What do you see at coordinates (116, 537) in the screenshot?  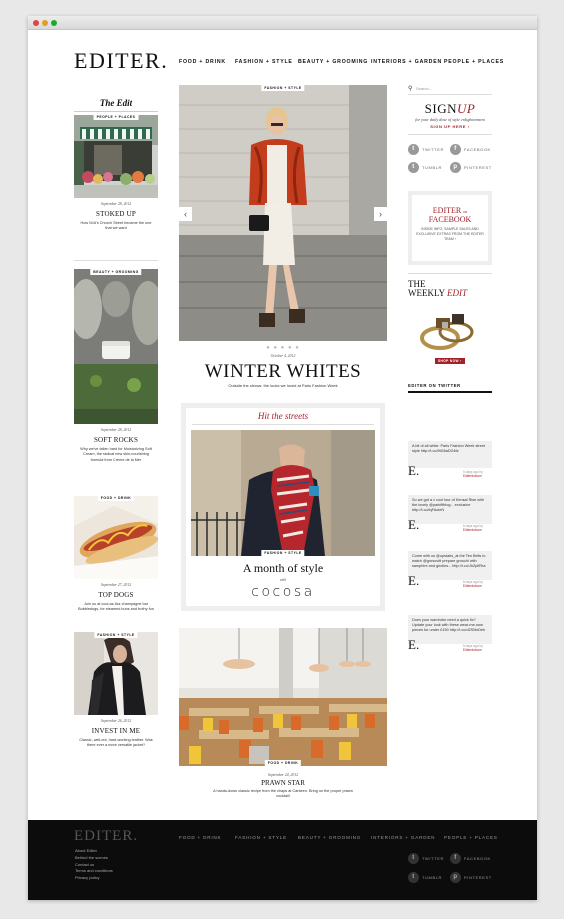 I see `hot-dog-image: FOOD + DRINK` at bounding box center [116, 537].